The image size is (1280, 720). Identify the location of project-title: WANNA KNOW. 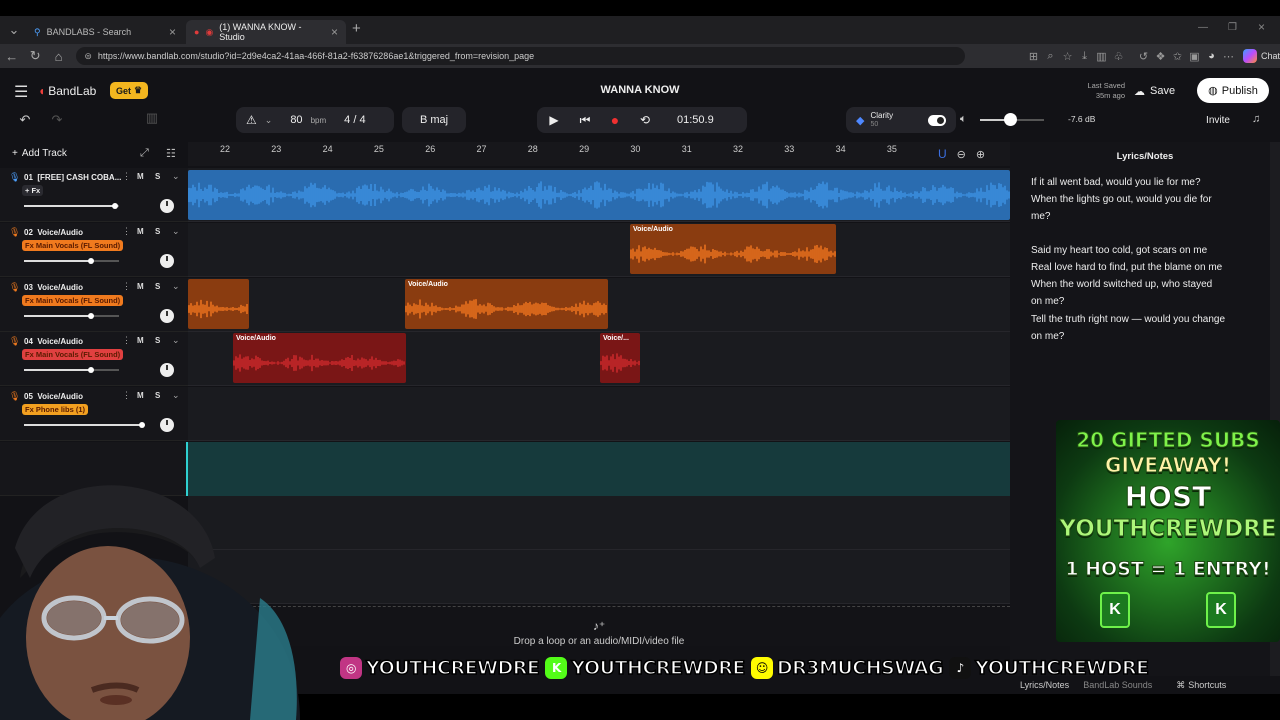
(640, 90).